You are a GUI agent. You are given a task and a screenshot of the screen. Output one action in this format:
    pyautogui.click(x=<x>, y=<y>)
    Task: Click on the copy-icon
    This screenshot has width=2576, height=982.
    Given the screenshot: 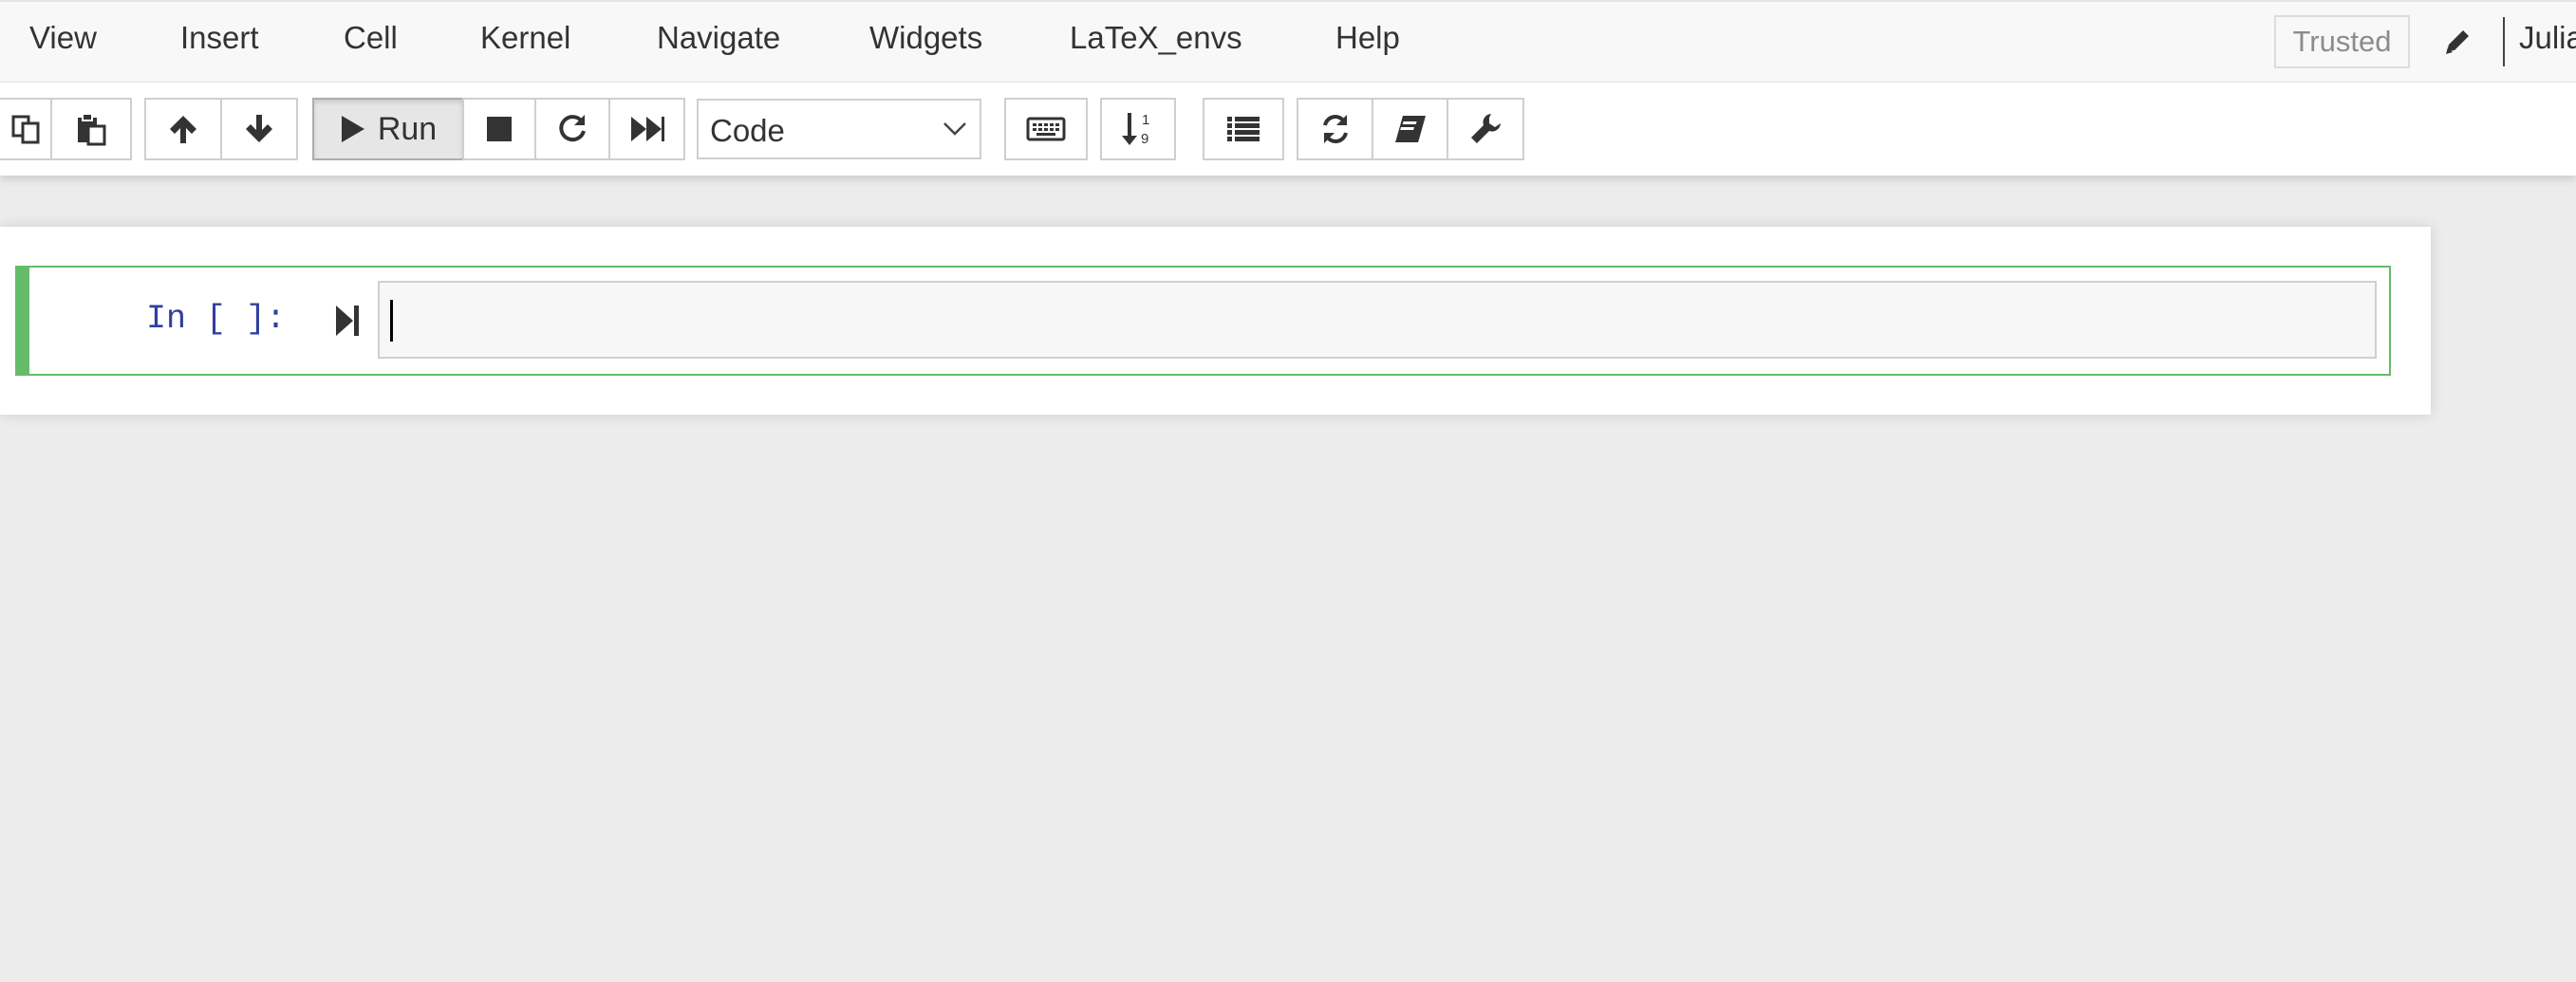 What is the action you would take?
    pyautogui.click(x=26, y=129)
    